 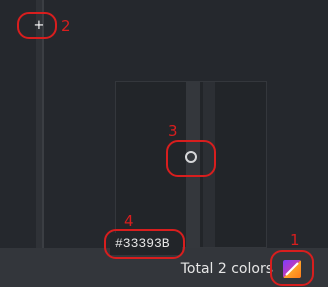 What do you see at coordinates (129, 221) in the screenshot?
I see `annotation-label-4: 4` at bounding box center [129, 221].